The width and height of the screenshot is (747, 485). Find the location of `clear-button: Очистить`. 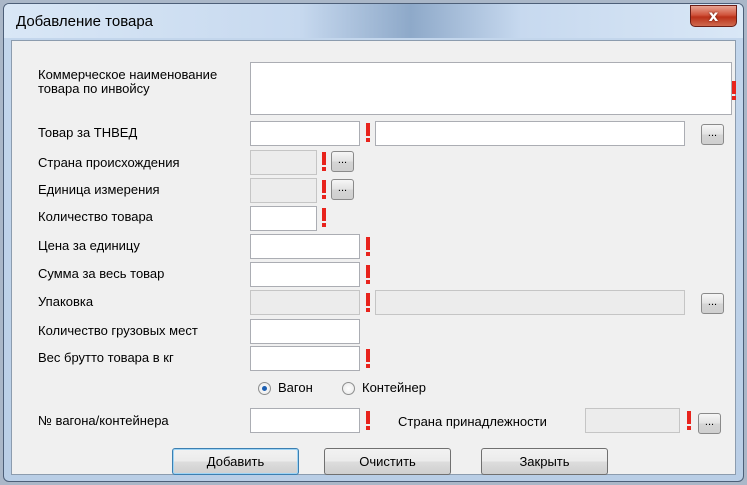

clear-button: Очистить is located at coordinates (387, 461).